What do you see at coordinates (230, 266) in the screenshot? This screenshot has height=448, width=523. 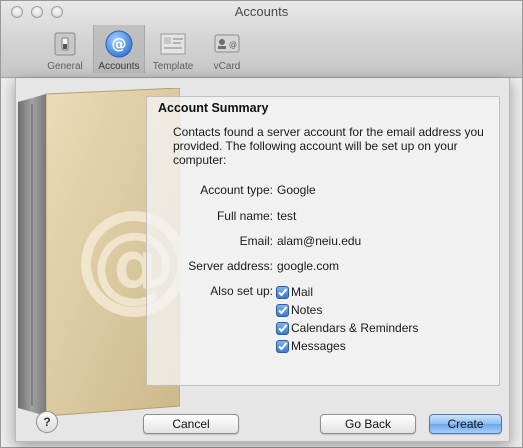 I see `field-label: Server address:` at bounding box center [230, 266].